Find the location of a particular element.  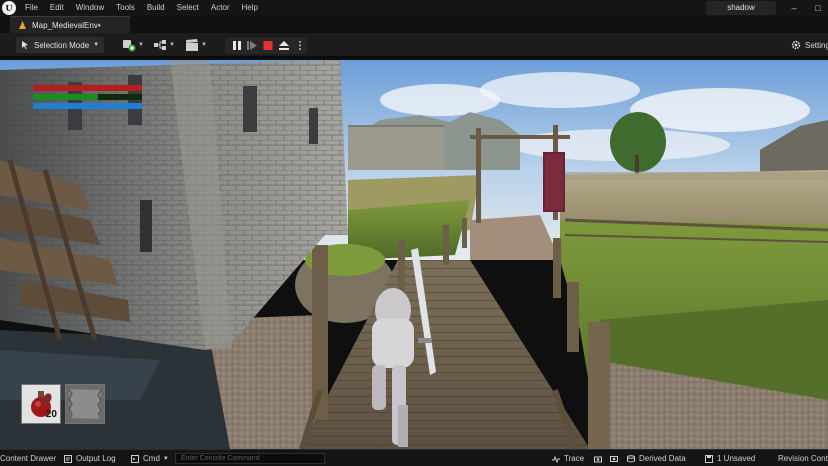

unsaved-label: 1 Unsaved is located at coordinates (736, 458).